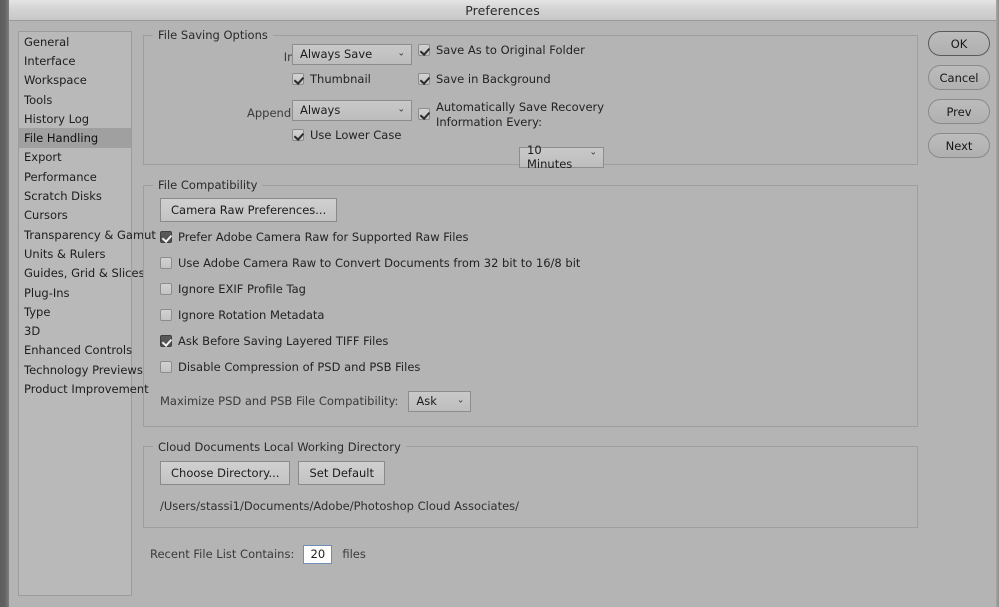  I want to click on sidebar-item-performance: Performance, so click(75, 176).